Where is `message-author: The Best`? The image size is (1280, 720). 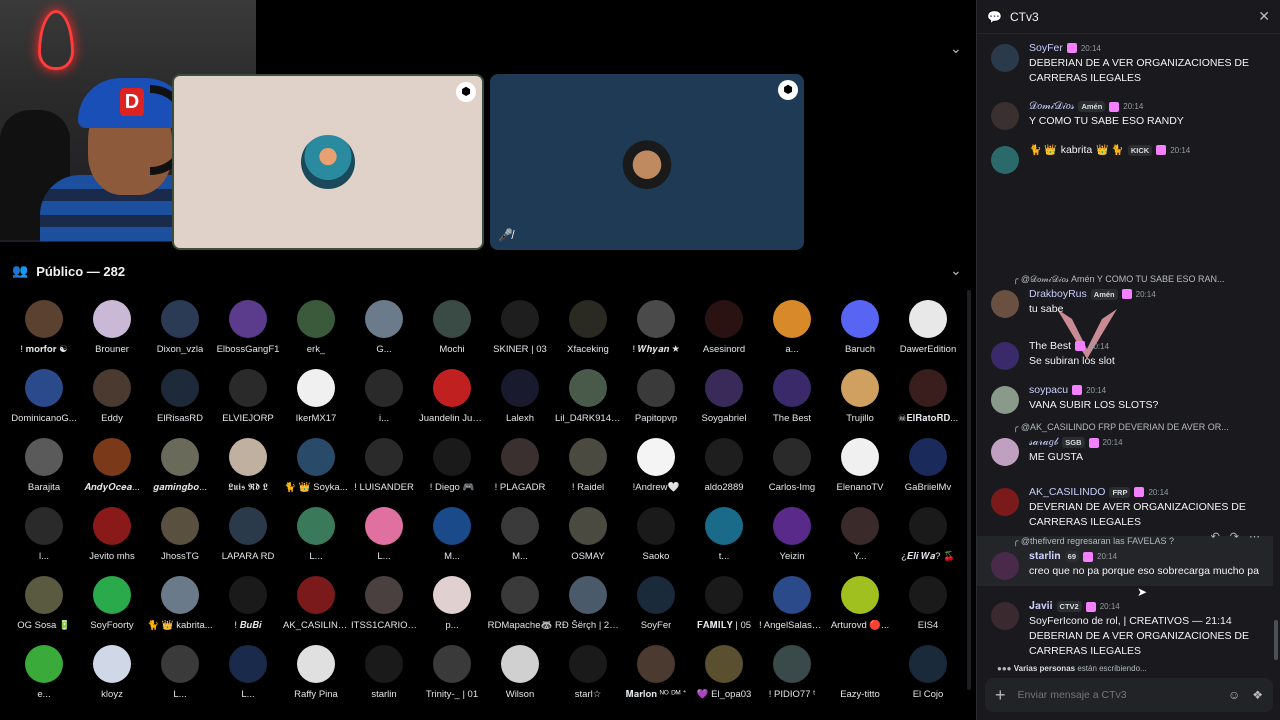
message-author: The Best is located at coordinates (1050, 346).